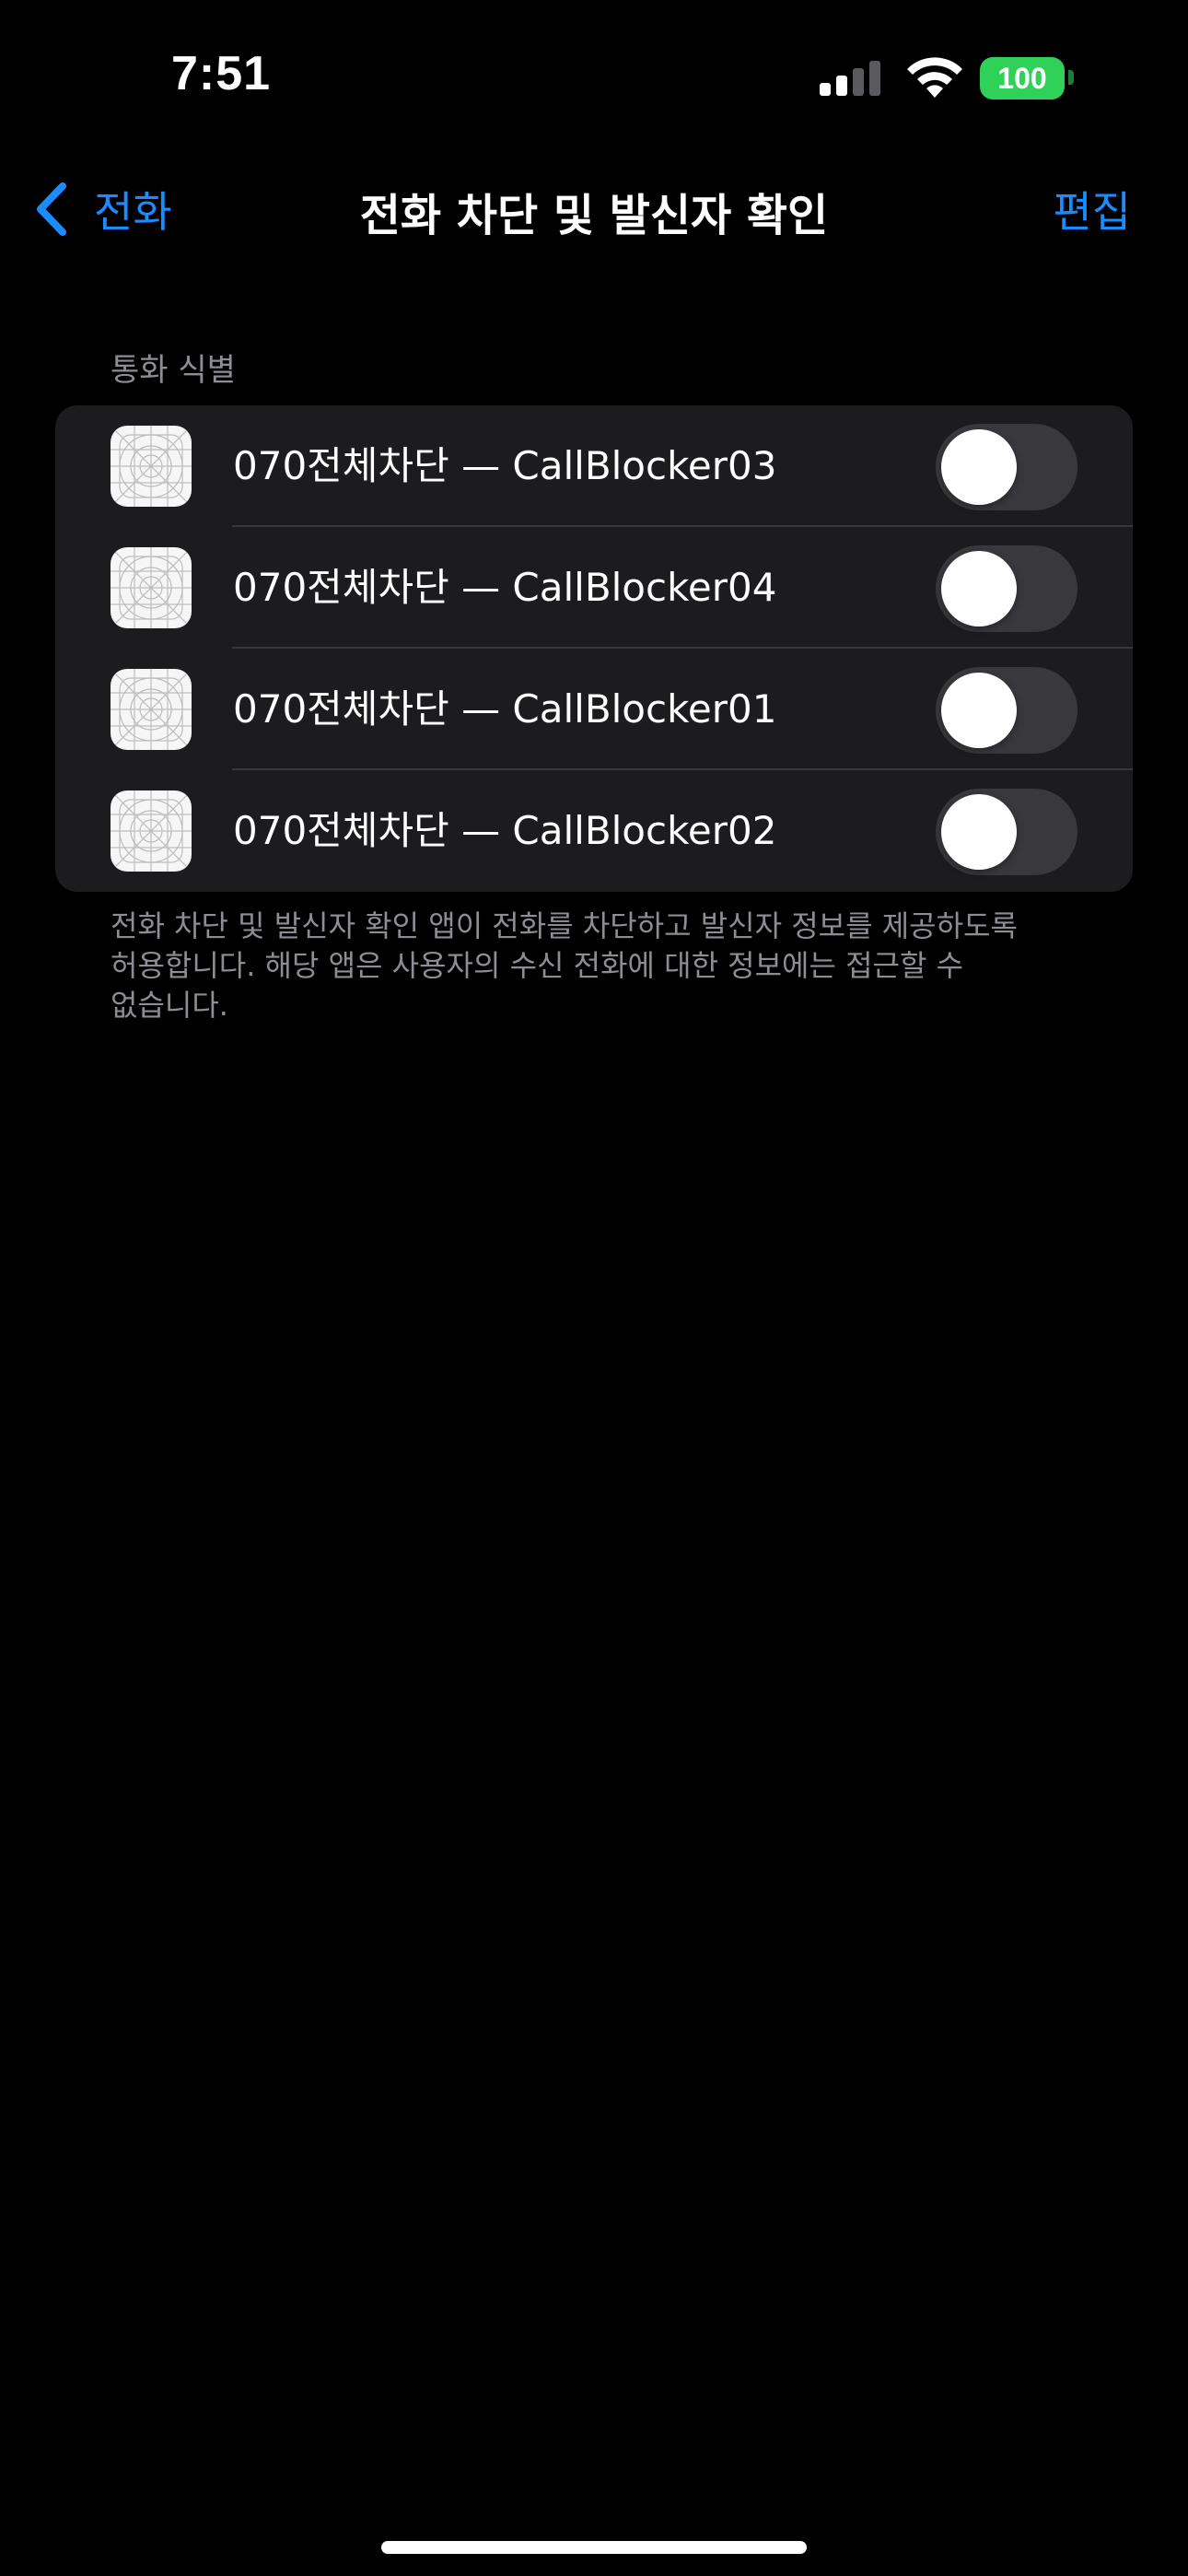 This screenshot has height=2576, width=1188. I want to click on status-time: 7:51, so click(221, 73).